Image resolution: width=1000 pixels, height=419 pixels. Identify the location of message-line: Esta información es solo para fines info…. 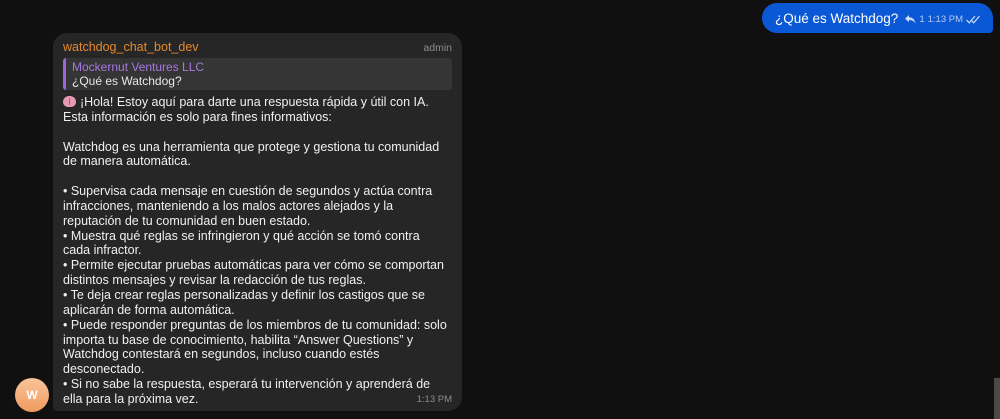
(257, 117).